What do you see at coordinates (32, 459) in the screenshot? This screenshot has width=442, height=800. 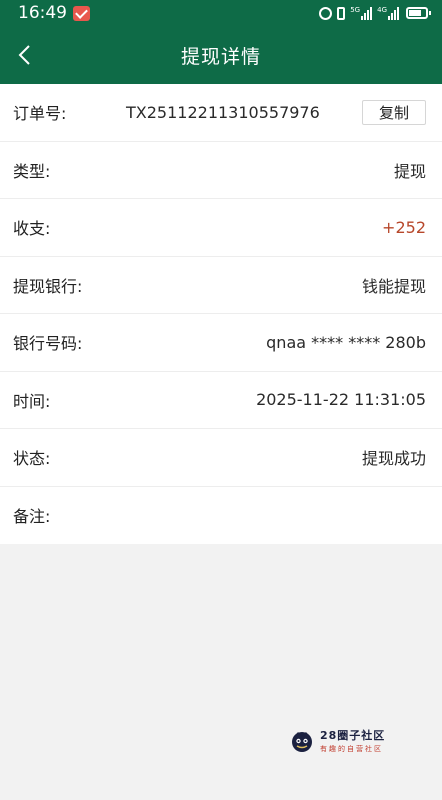 I see `status-label: 状态:` at bounding box center [32, 459].